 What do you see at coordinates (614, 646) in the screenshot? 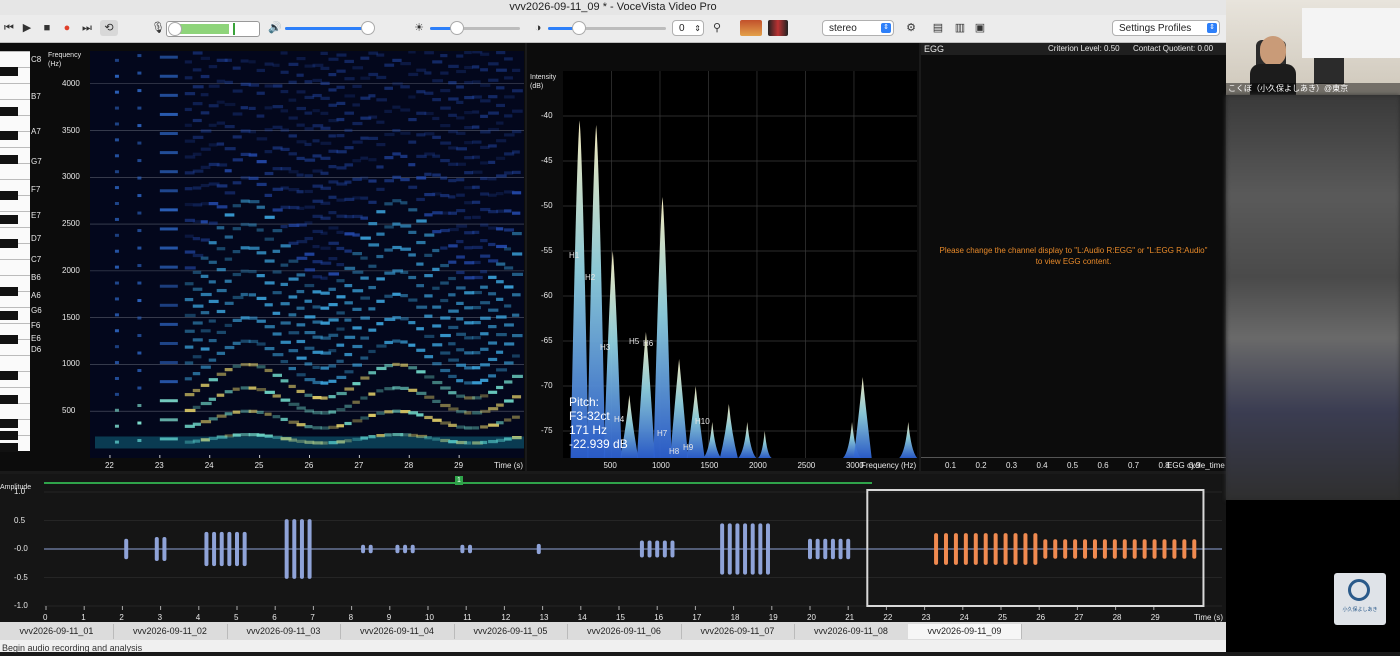
I see `status-bar: Begin audio recording and analysis` at bounding box center [614, 646].